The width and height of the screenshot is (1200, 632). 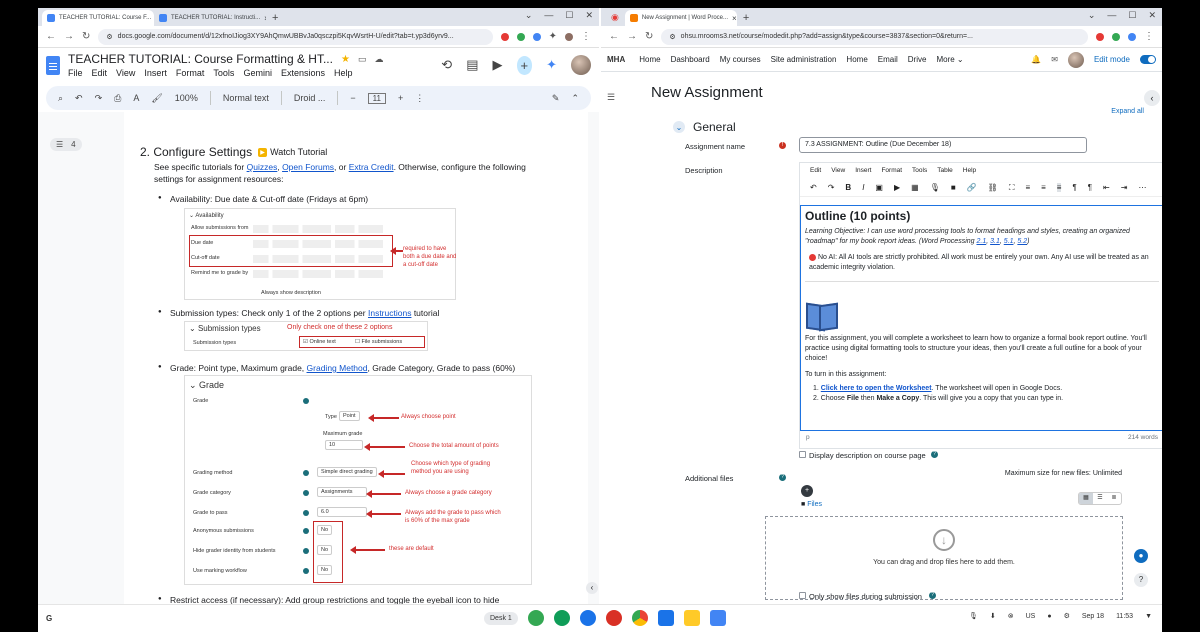 I want to click on editor-menu-table: Table, so click(x=945, y=171).